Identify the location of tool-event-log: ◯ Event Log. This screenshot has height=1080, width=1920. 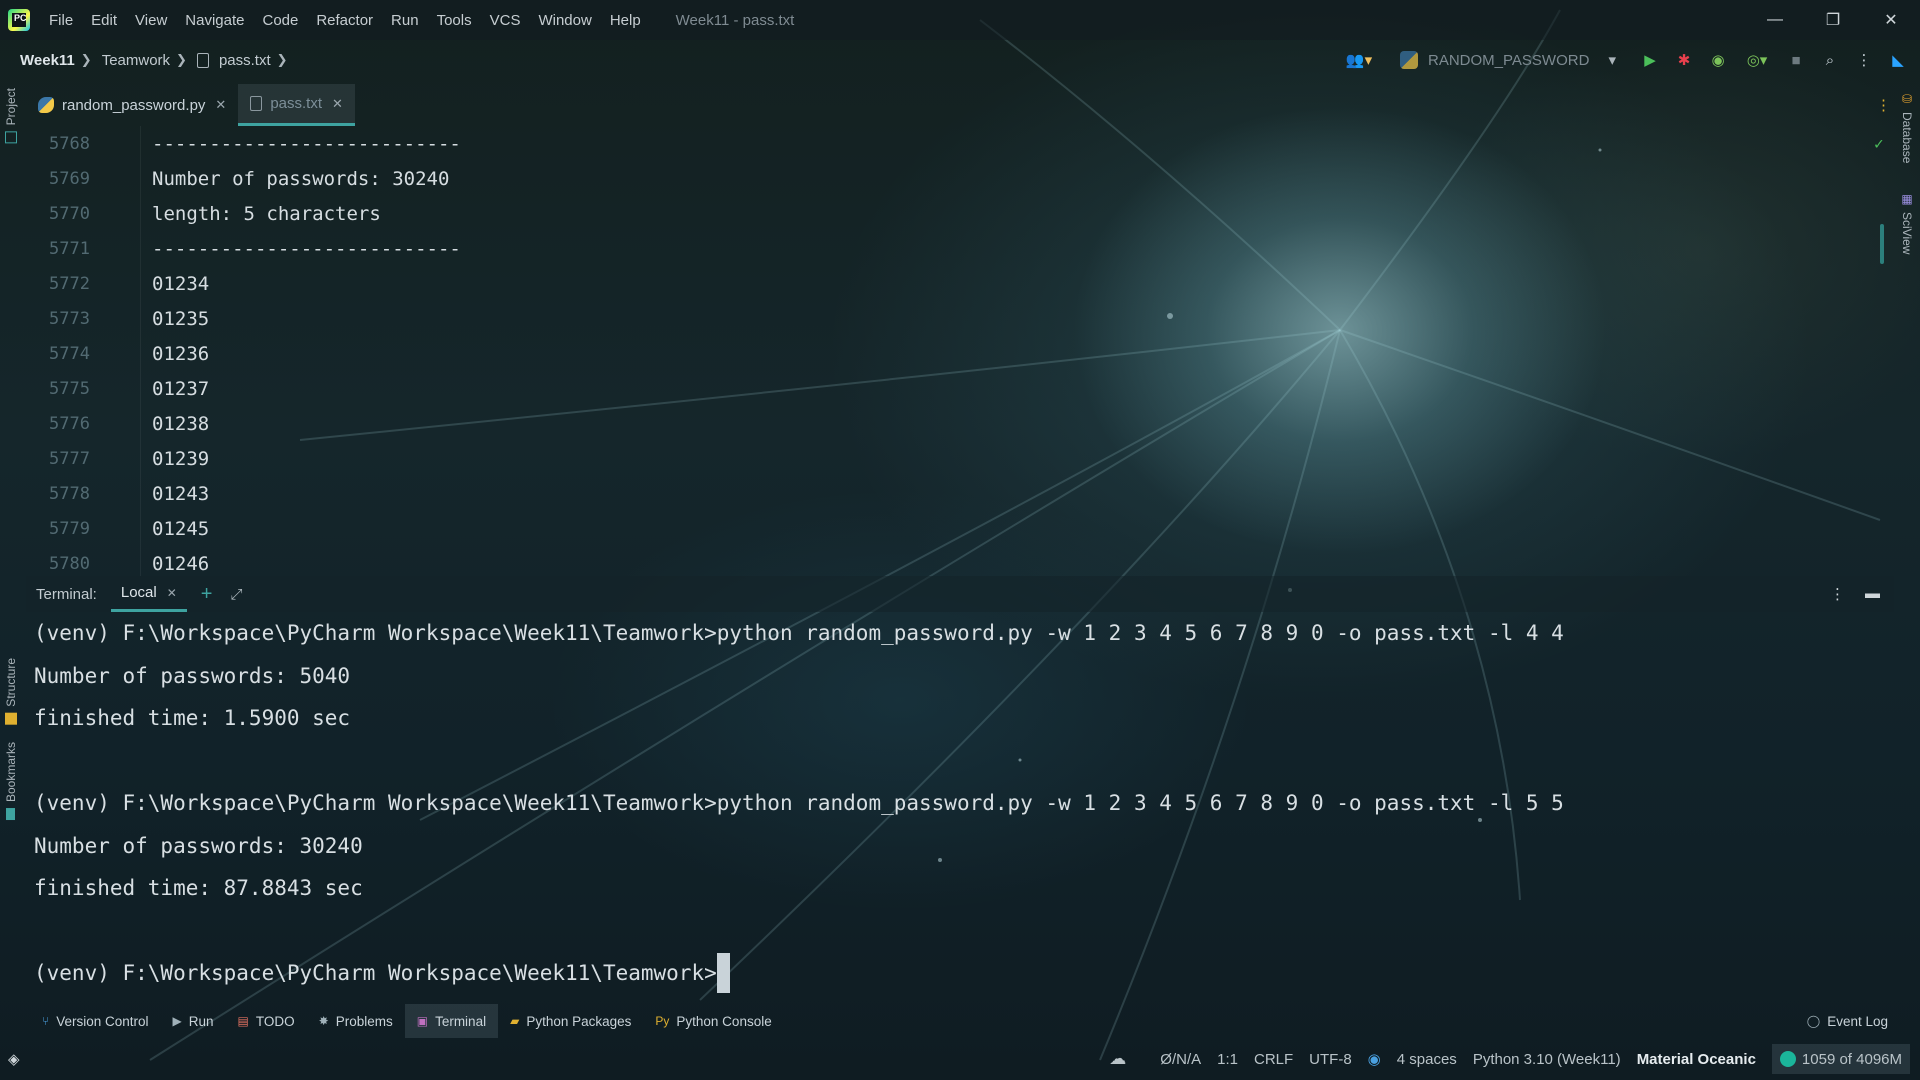
(1847, 1021).